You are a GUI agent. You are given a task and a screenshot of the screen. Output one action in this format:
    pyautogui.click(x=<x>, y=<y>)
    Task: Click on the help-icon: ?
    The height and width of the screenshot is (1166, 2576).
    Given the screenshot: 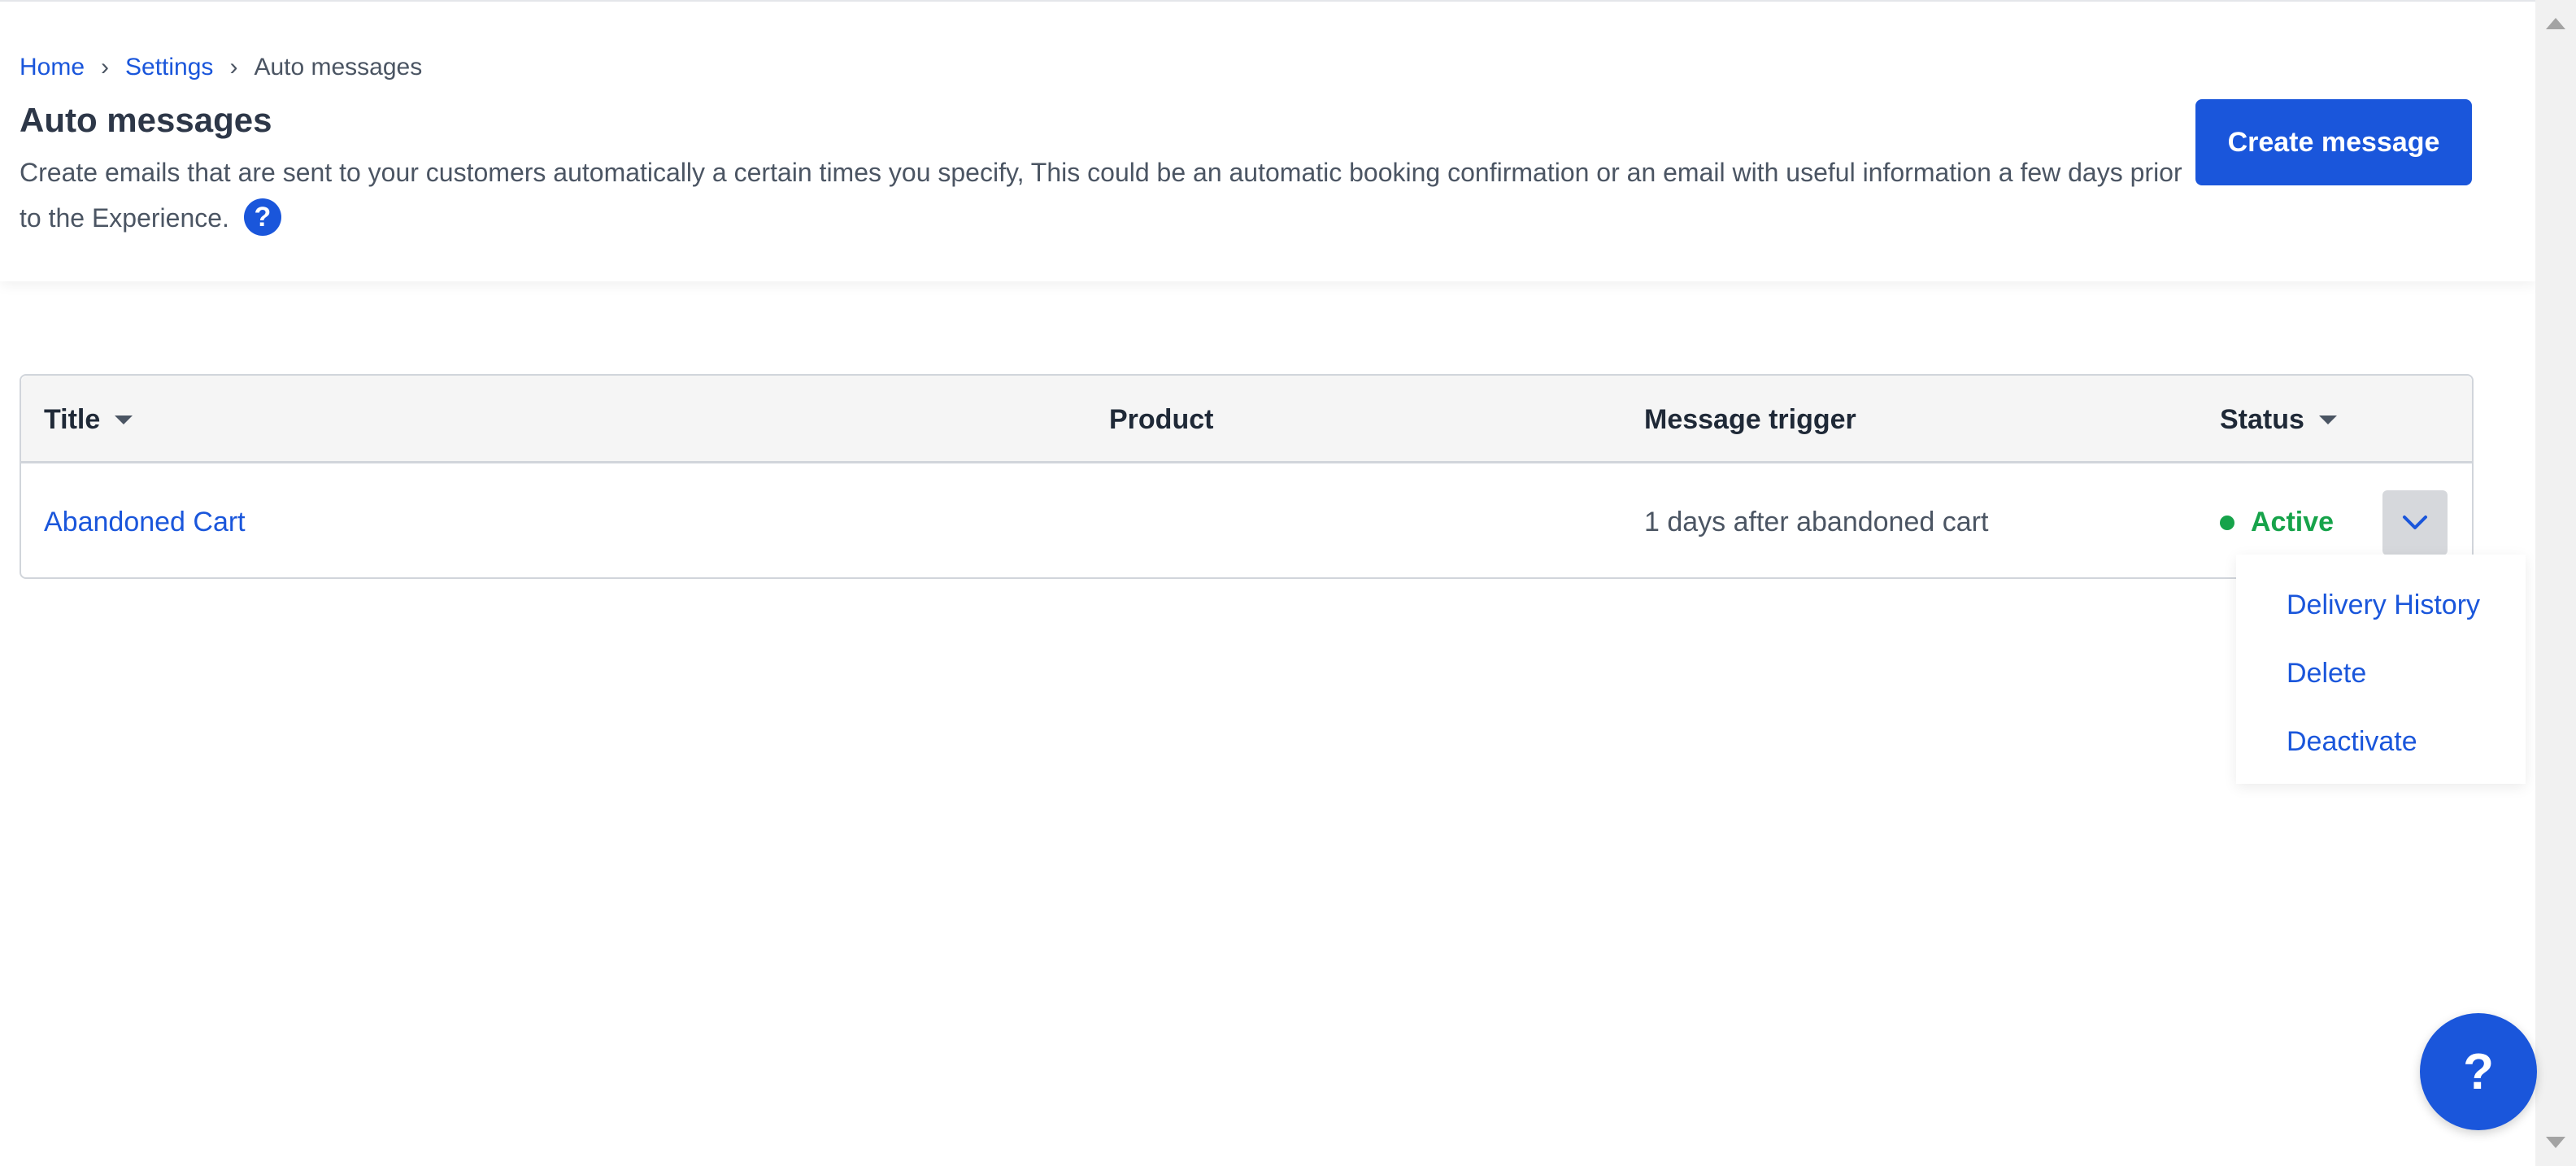 What is the action you would take?
    pyautogui.click(x=262, y=217)
    